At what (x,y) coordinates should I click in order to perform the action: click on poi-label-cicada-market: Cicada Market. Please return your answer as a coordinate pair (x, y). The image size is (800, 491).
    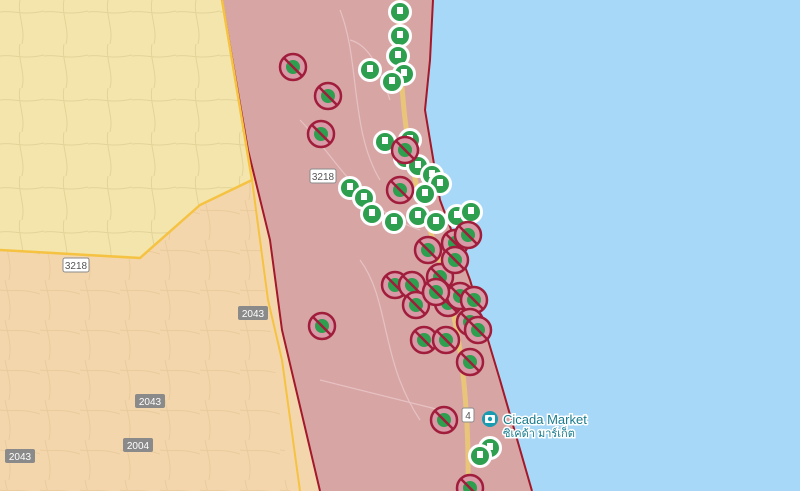
    Looking at the image, I should click on (545, 420).